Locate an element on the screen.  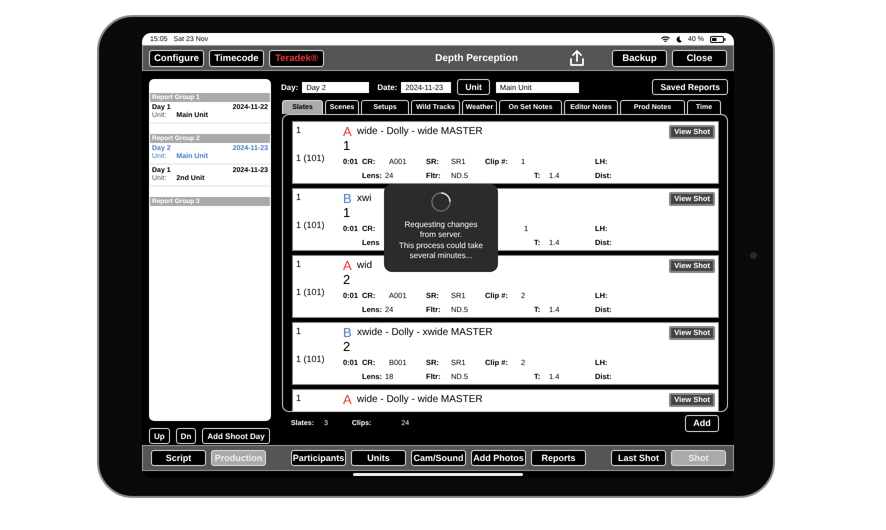
date-label: Date: is located at coordinates (387, 87).